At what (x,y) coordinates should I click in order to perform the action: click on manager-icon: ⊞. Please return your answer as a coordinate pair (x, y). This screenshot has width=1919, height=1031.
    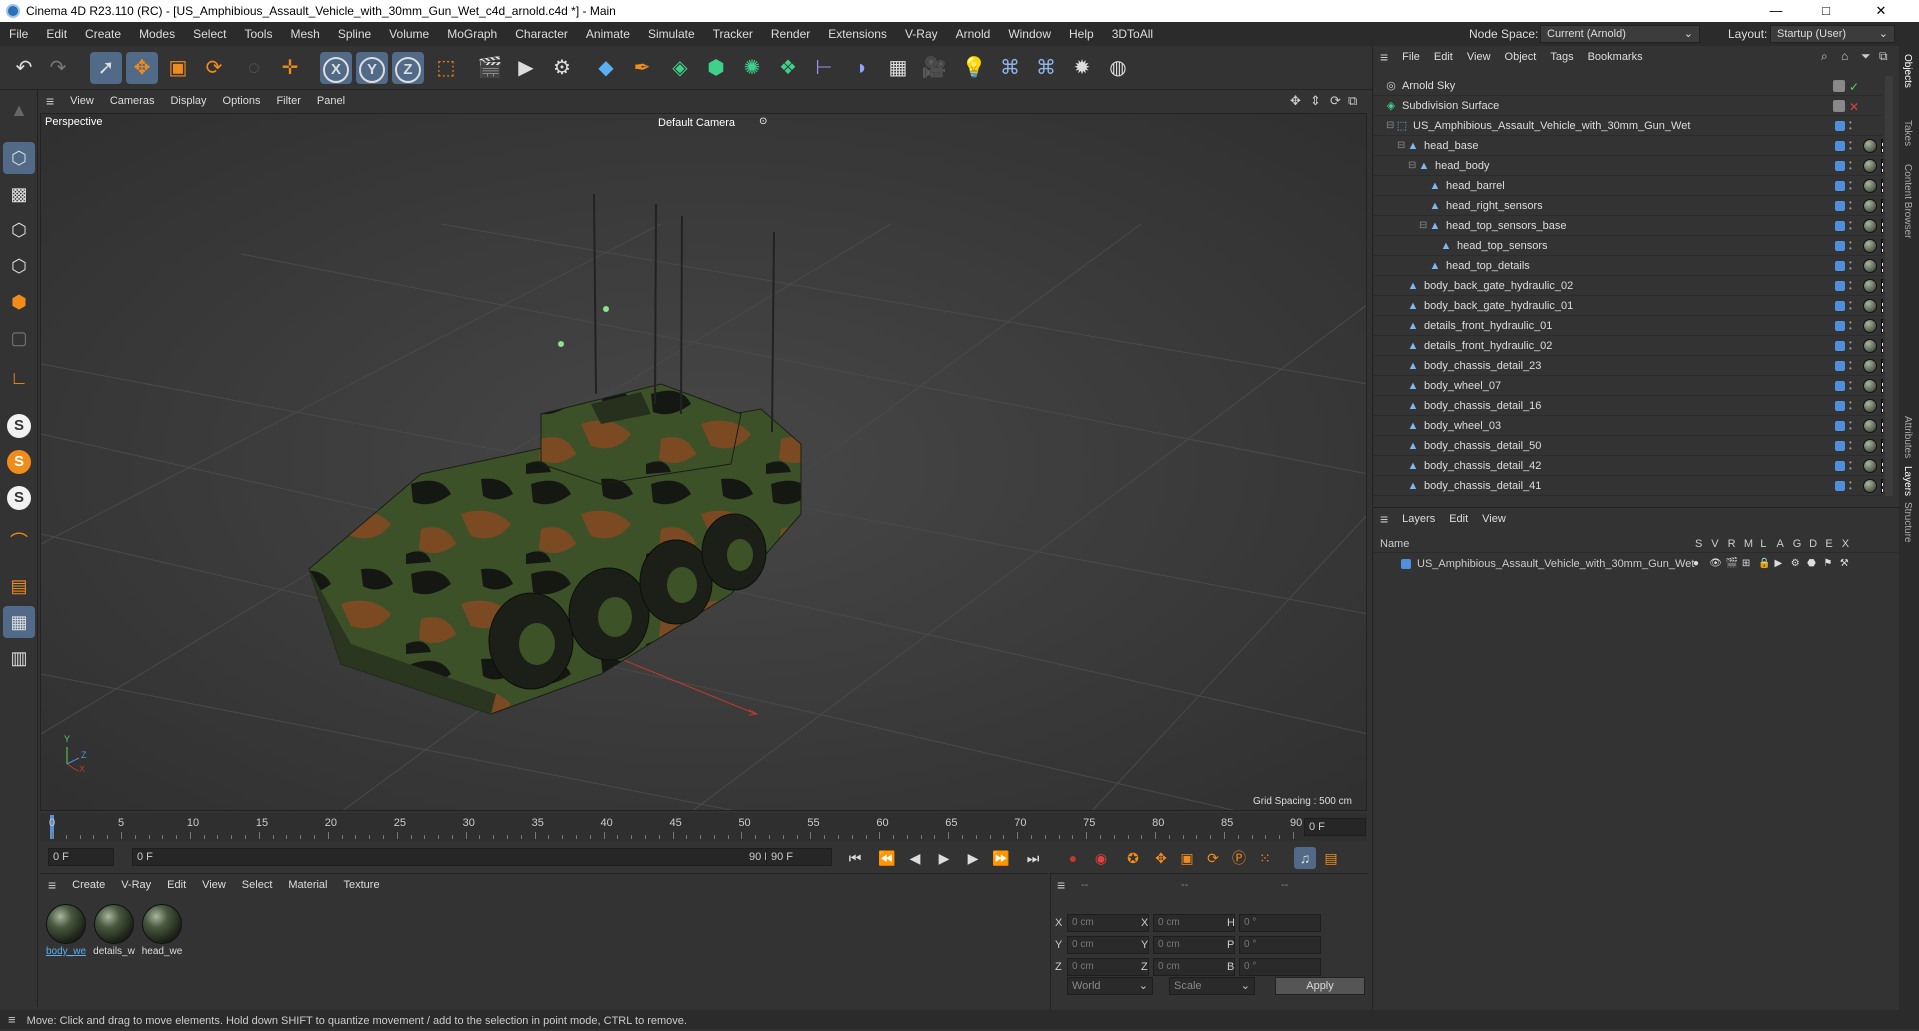
    Looking at the image, I should click on (1746, 564).